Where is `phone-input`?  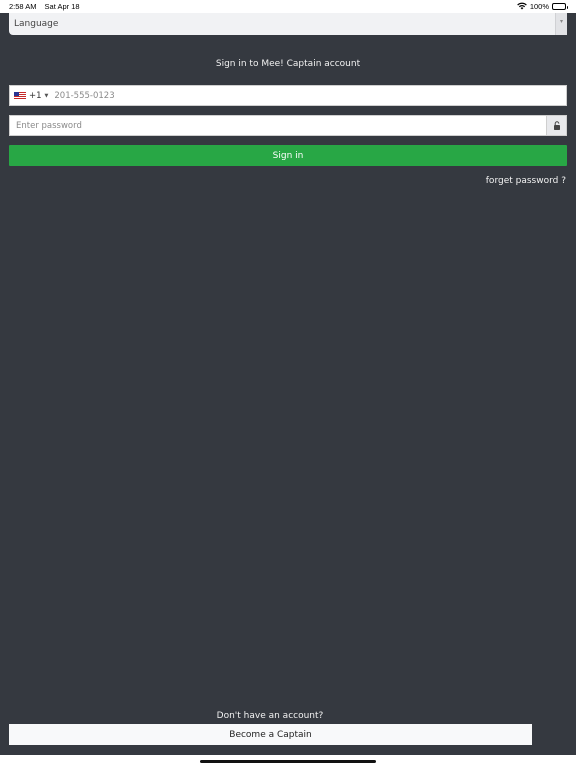
phone-input is located at coordinates (309, 95).